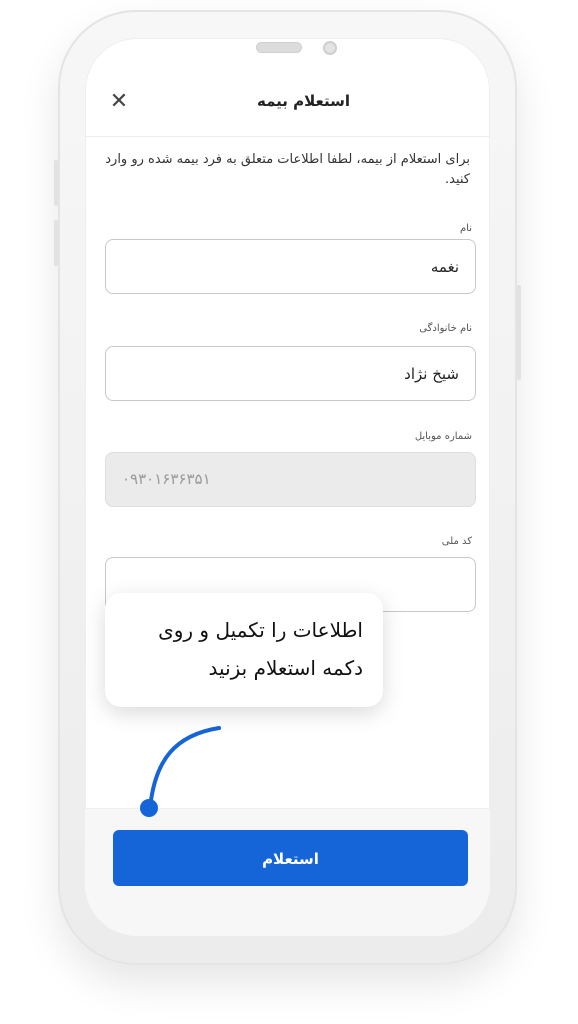  I want to click on tooltip-line-2: دکمه استعلام بزنید, so click(285, 668).